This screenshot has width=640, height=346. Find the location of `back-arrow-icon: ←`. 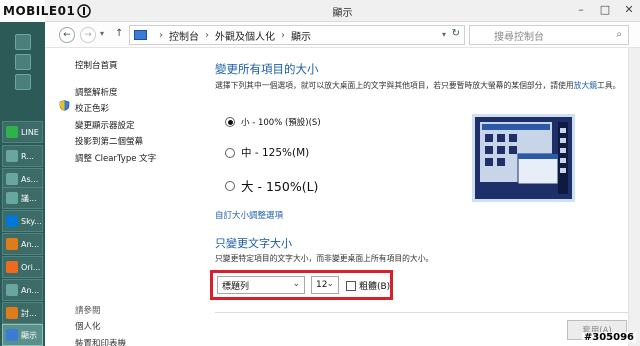

back-arrow-icon: ← is located at coordinates (67, 35).